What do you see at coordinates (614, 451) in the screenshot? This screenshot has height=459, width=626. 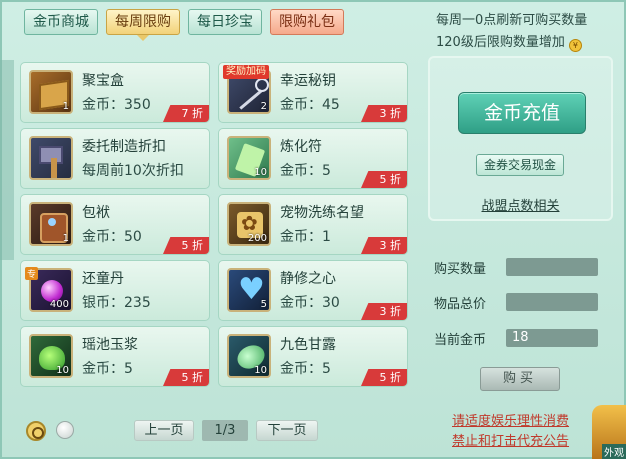 I see `appearance-label: 外观` at bounding box center [614, 451].